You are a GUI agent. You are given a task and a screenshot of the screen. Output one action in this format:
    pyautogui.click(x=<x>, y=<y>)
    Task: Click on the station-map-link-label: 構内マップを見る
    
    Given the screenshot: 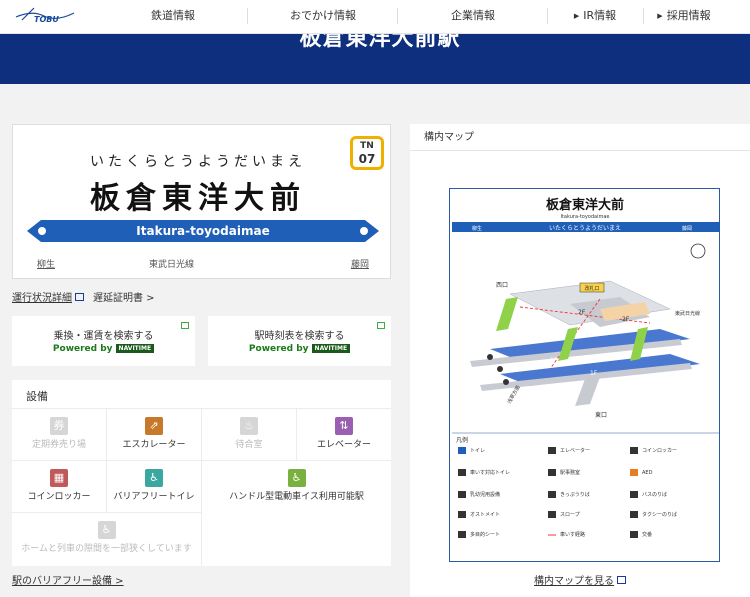 What is the action you would take?
    pyautogui.click(x=574, y=581)
    